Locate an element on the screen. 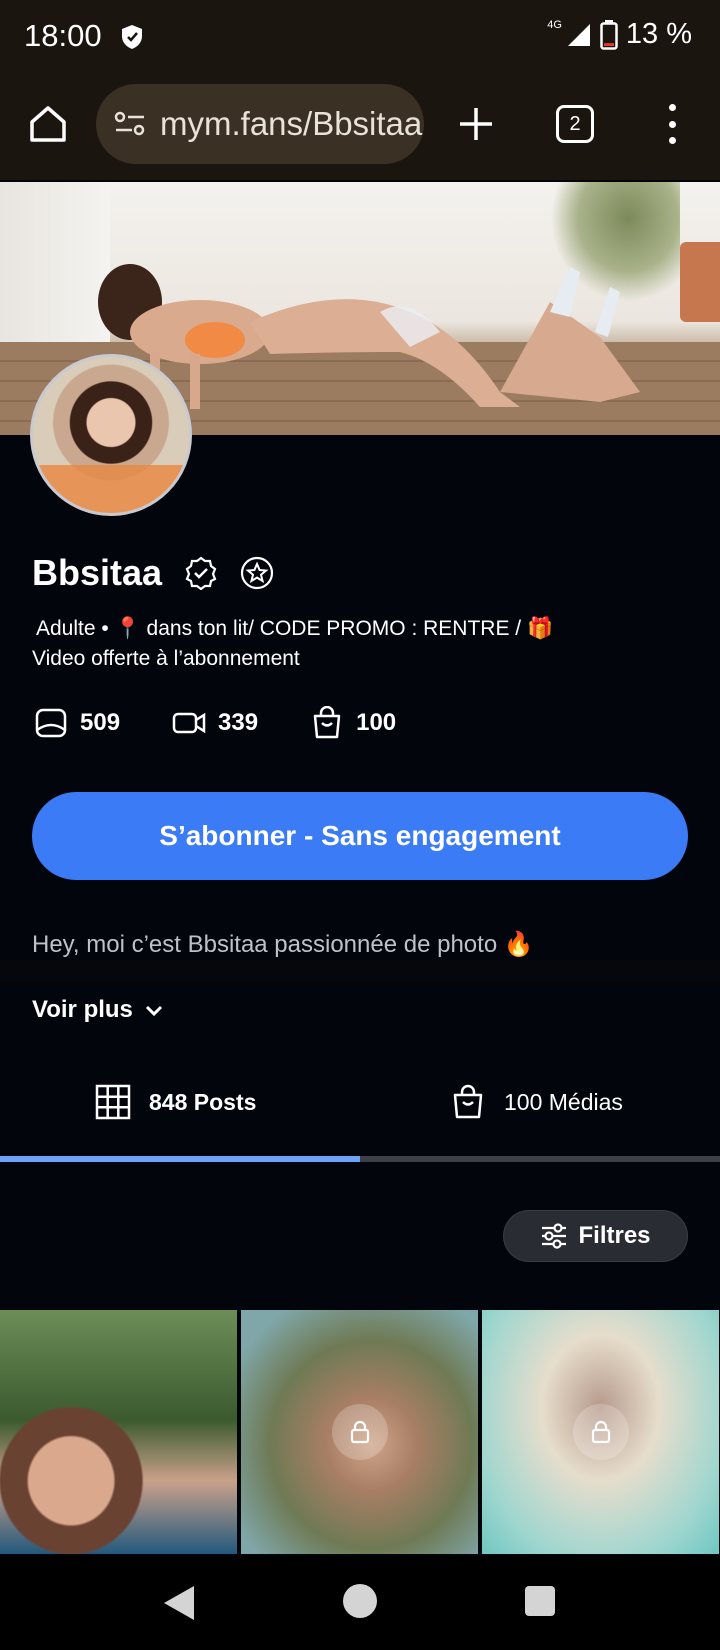  photo-icon is located at coordinates (51, 723).